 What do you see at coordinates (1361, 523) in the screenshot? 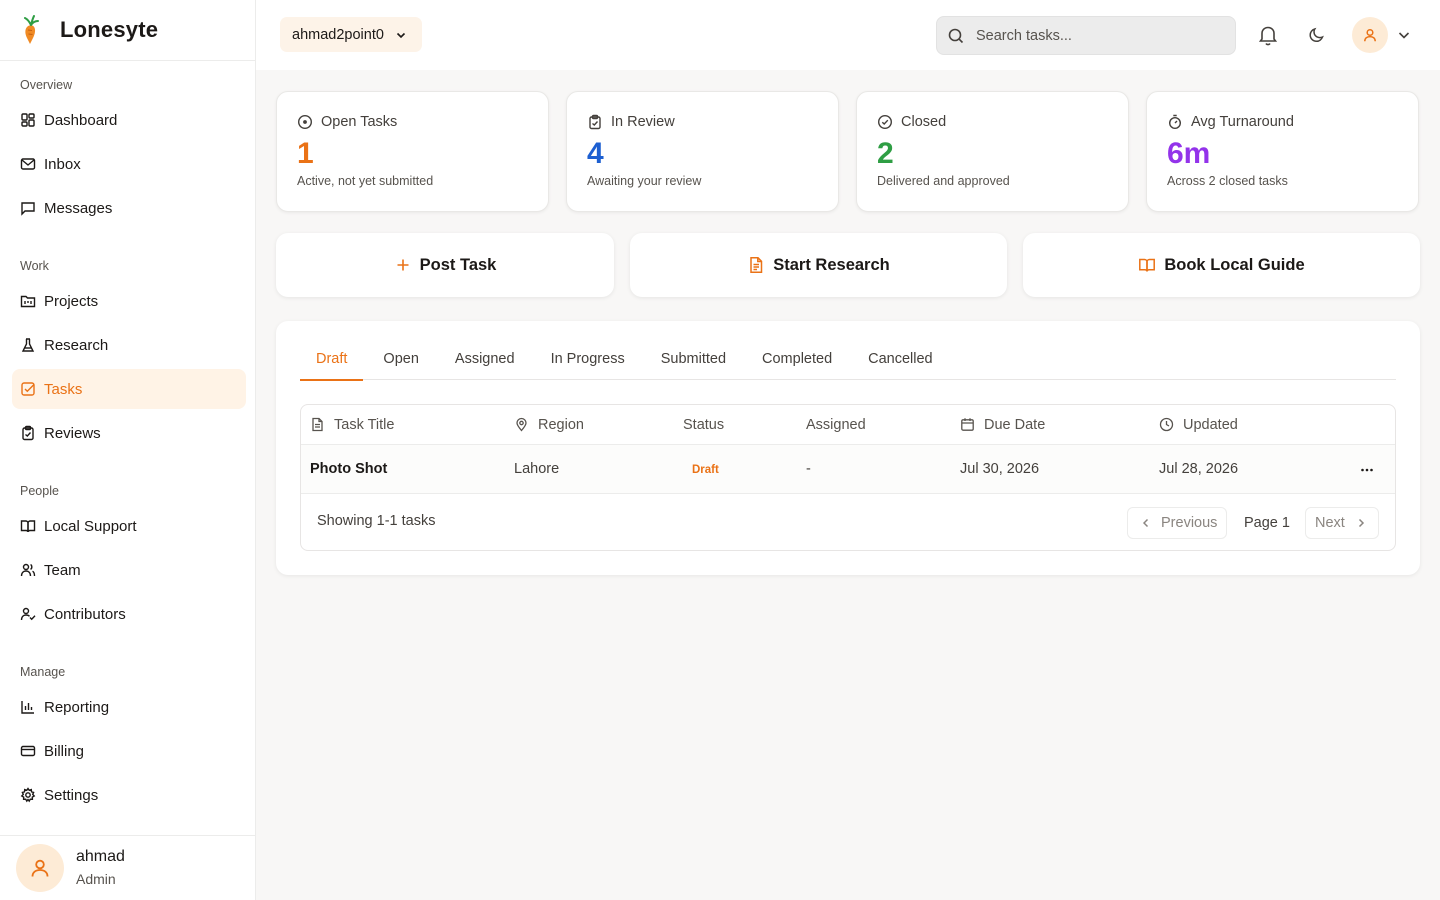
I see `chevron-right-icon` at bounding box center [1361, 523].